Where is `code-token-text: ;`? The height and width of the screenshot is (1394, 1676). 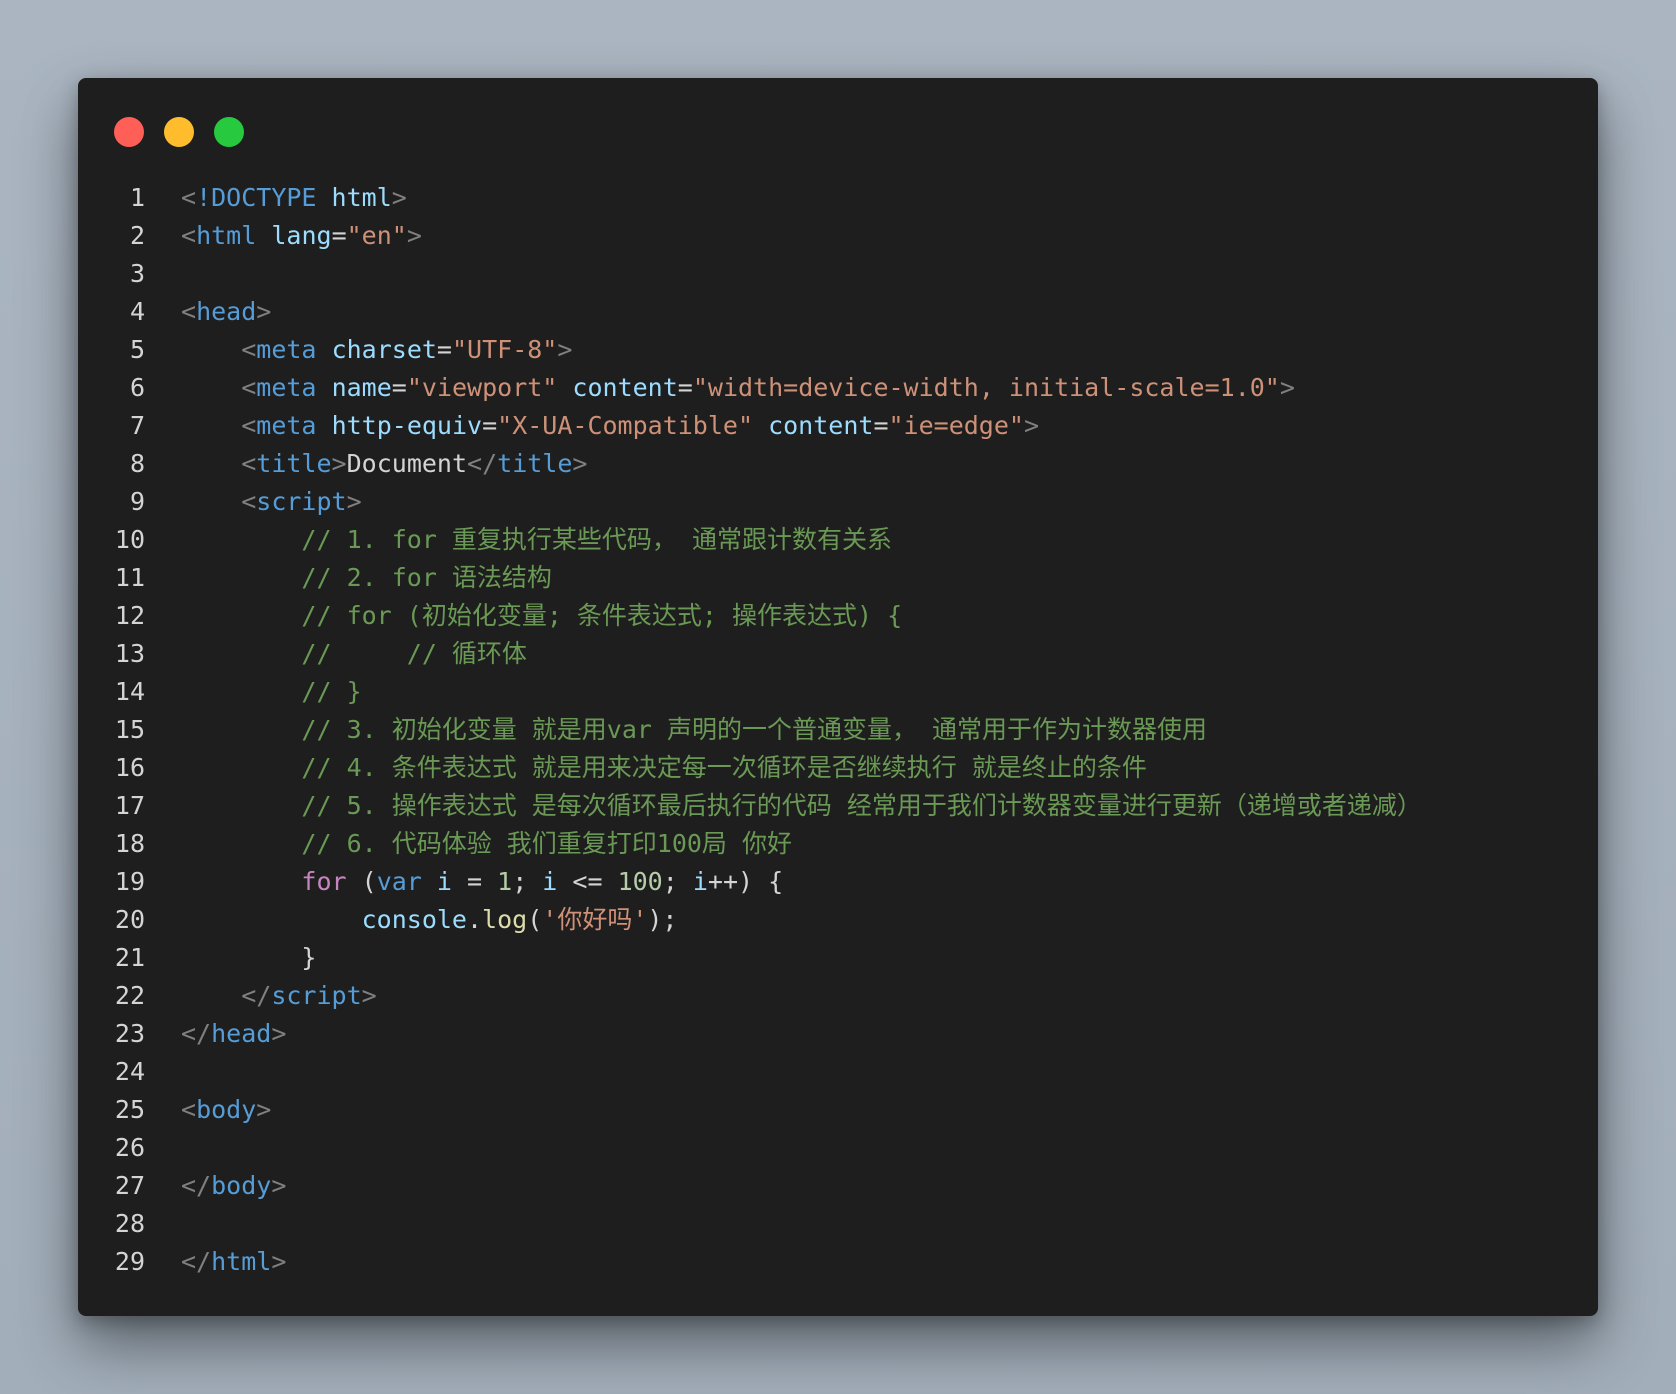 code-token-text: ; is located at coordinates (527, 881).